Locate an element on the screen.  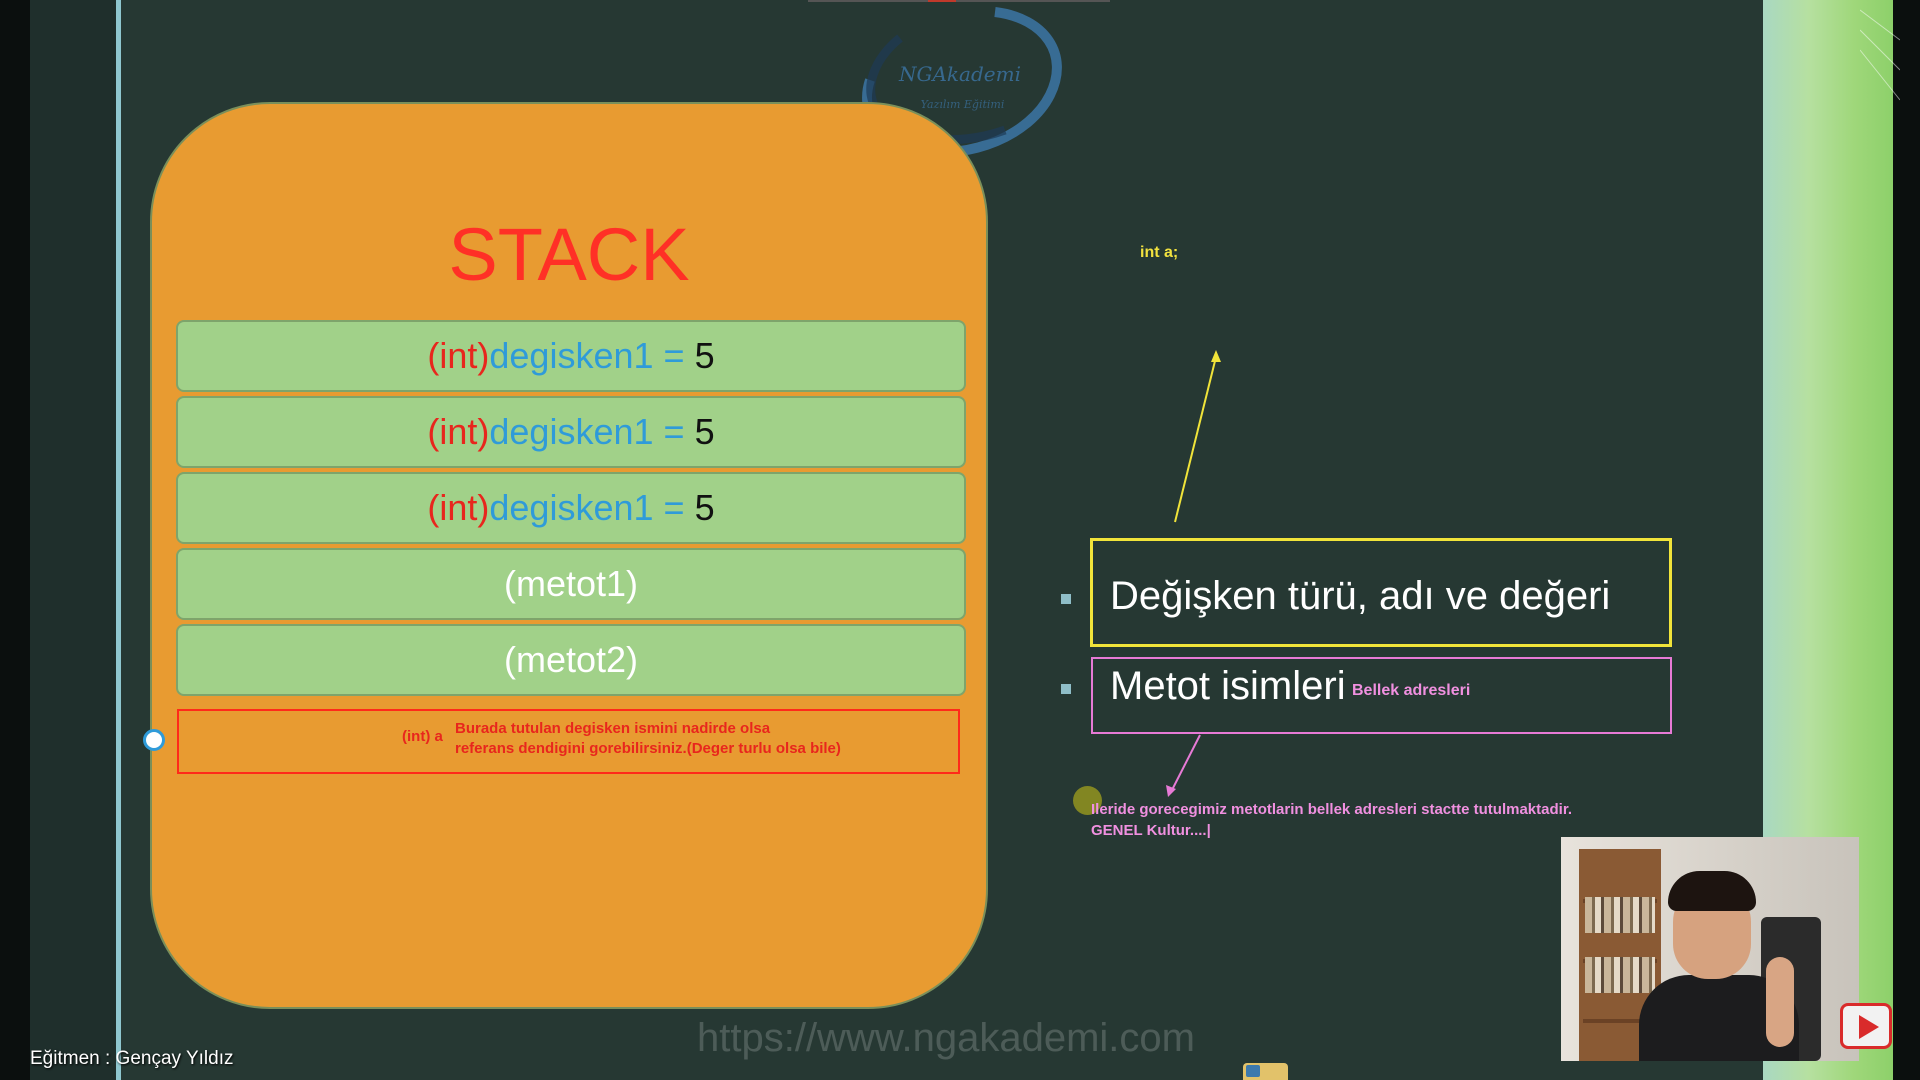
bullet-text-variable-info: Değişken türü, adı ve değeri is located at coordinates (1360, 596).